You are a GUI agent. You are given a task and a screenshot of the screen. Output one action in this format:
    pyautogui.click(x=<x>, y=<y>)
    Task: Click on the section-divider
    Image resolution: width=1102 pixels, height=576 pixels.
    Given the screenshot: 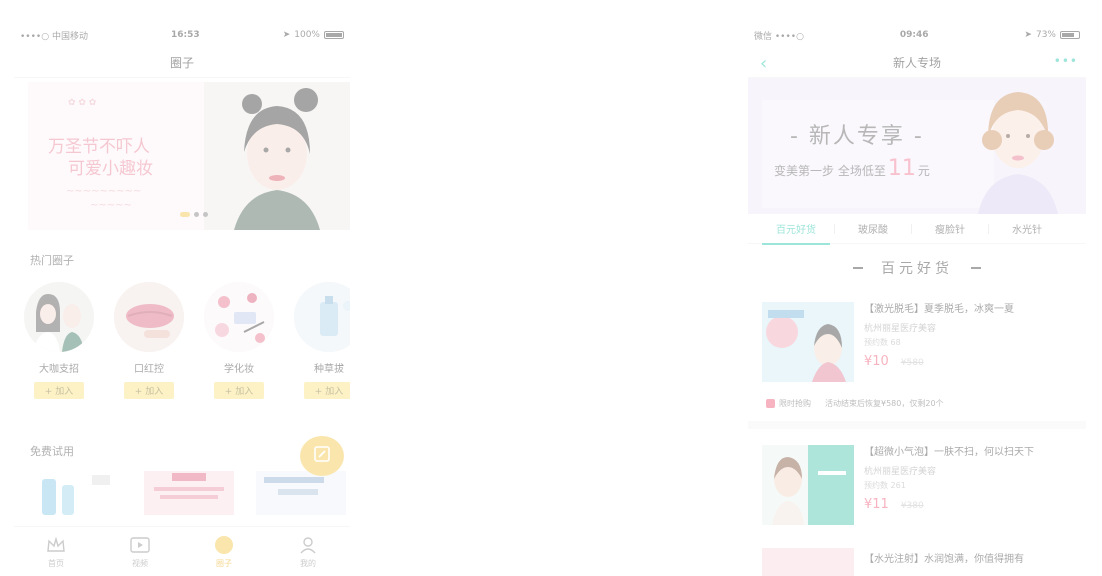 What is the action you would take?
    pyautogui.click(x=917, y=425)
    